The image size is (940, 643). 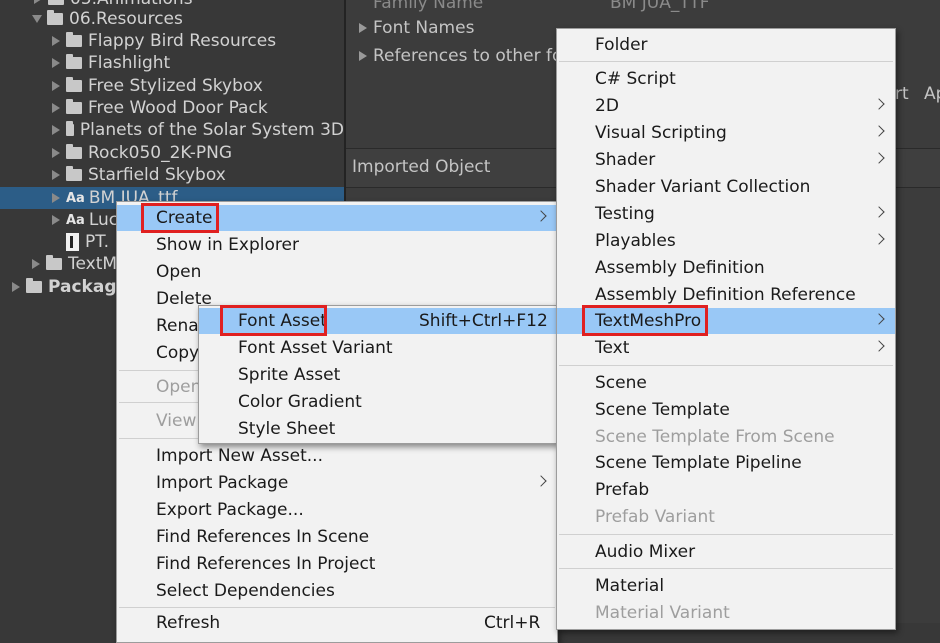 What do you see at coordinates (337, 591) in the screenshot?
I see `menu-item-select-dependencies: Select Dependencies` at bounding box center [337, 591].